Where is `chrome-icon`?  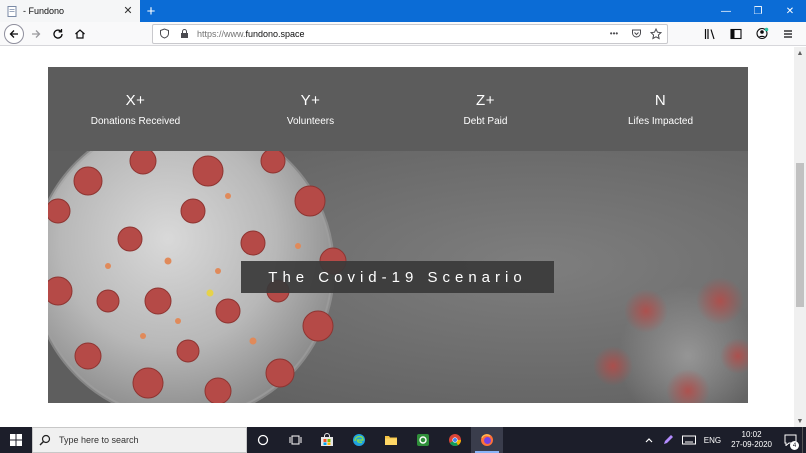 chrome-icon is located at coordinates (455, 440).